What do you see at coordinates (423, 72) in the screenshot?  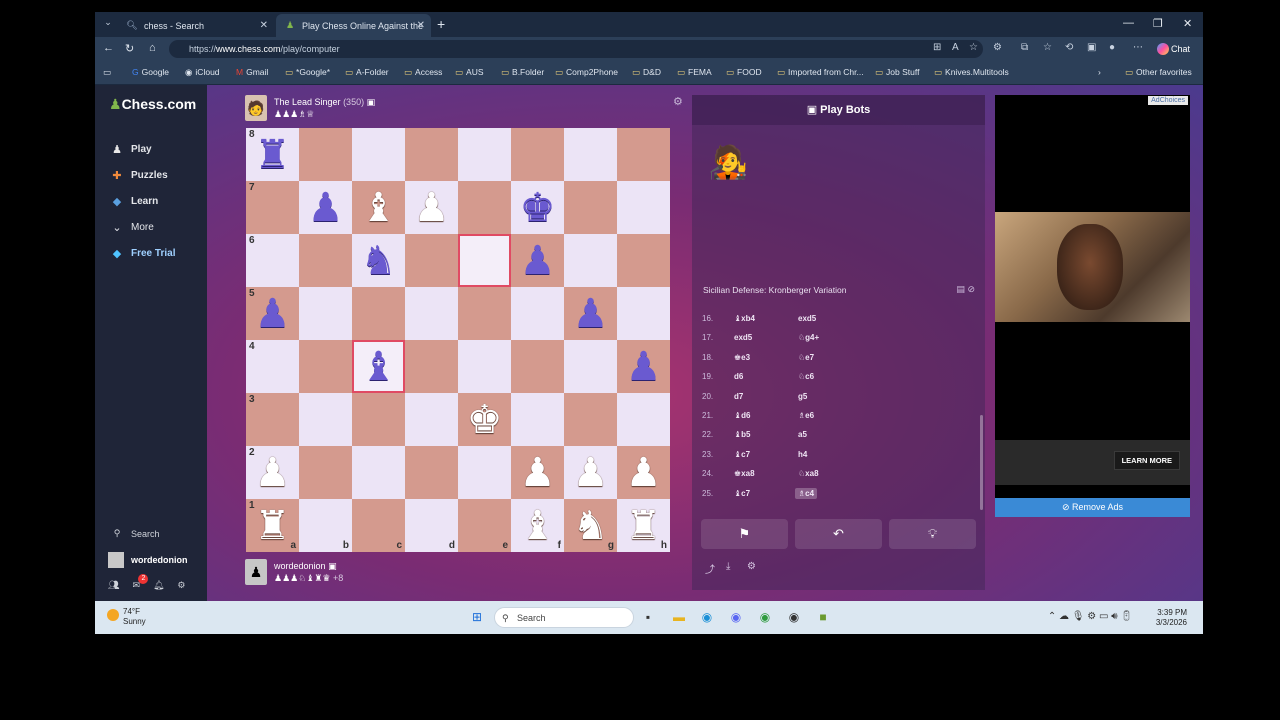 I see `bookmark-folder: ▭ Access` at bounding box center [423, 72].